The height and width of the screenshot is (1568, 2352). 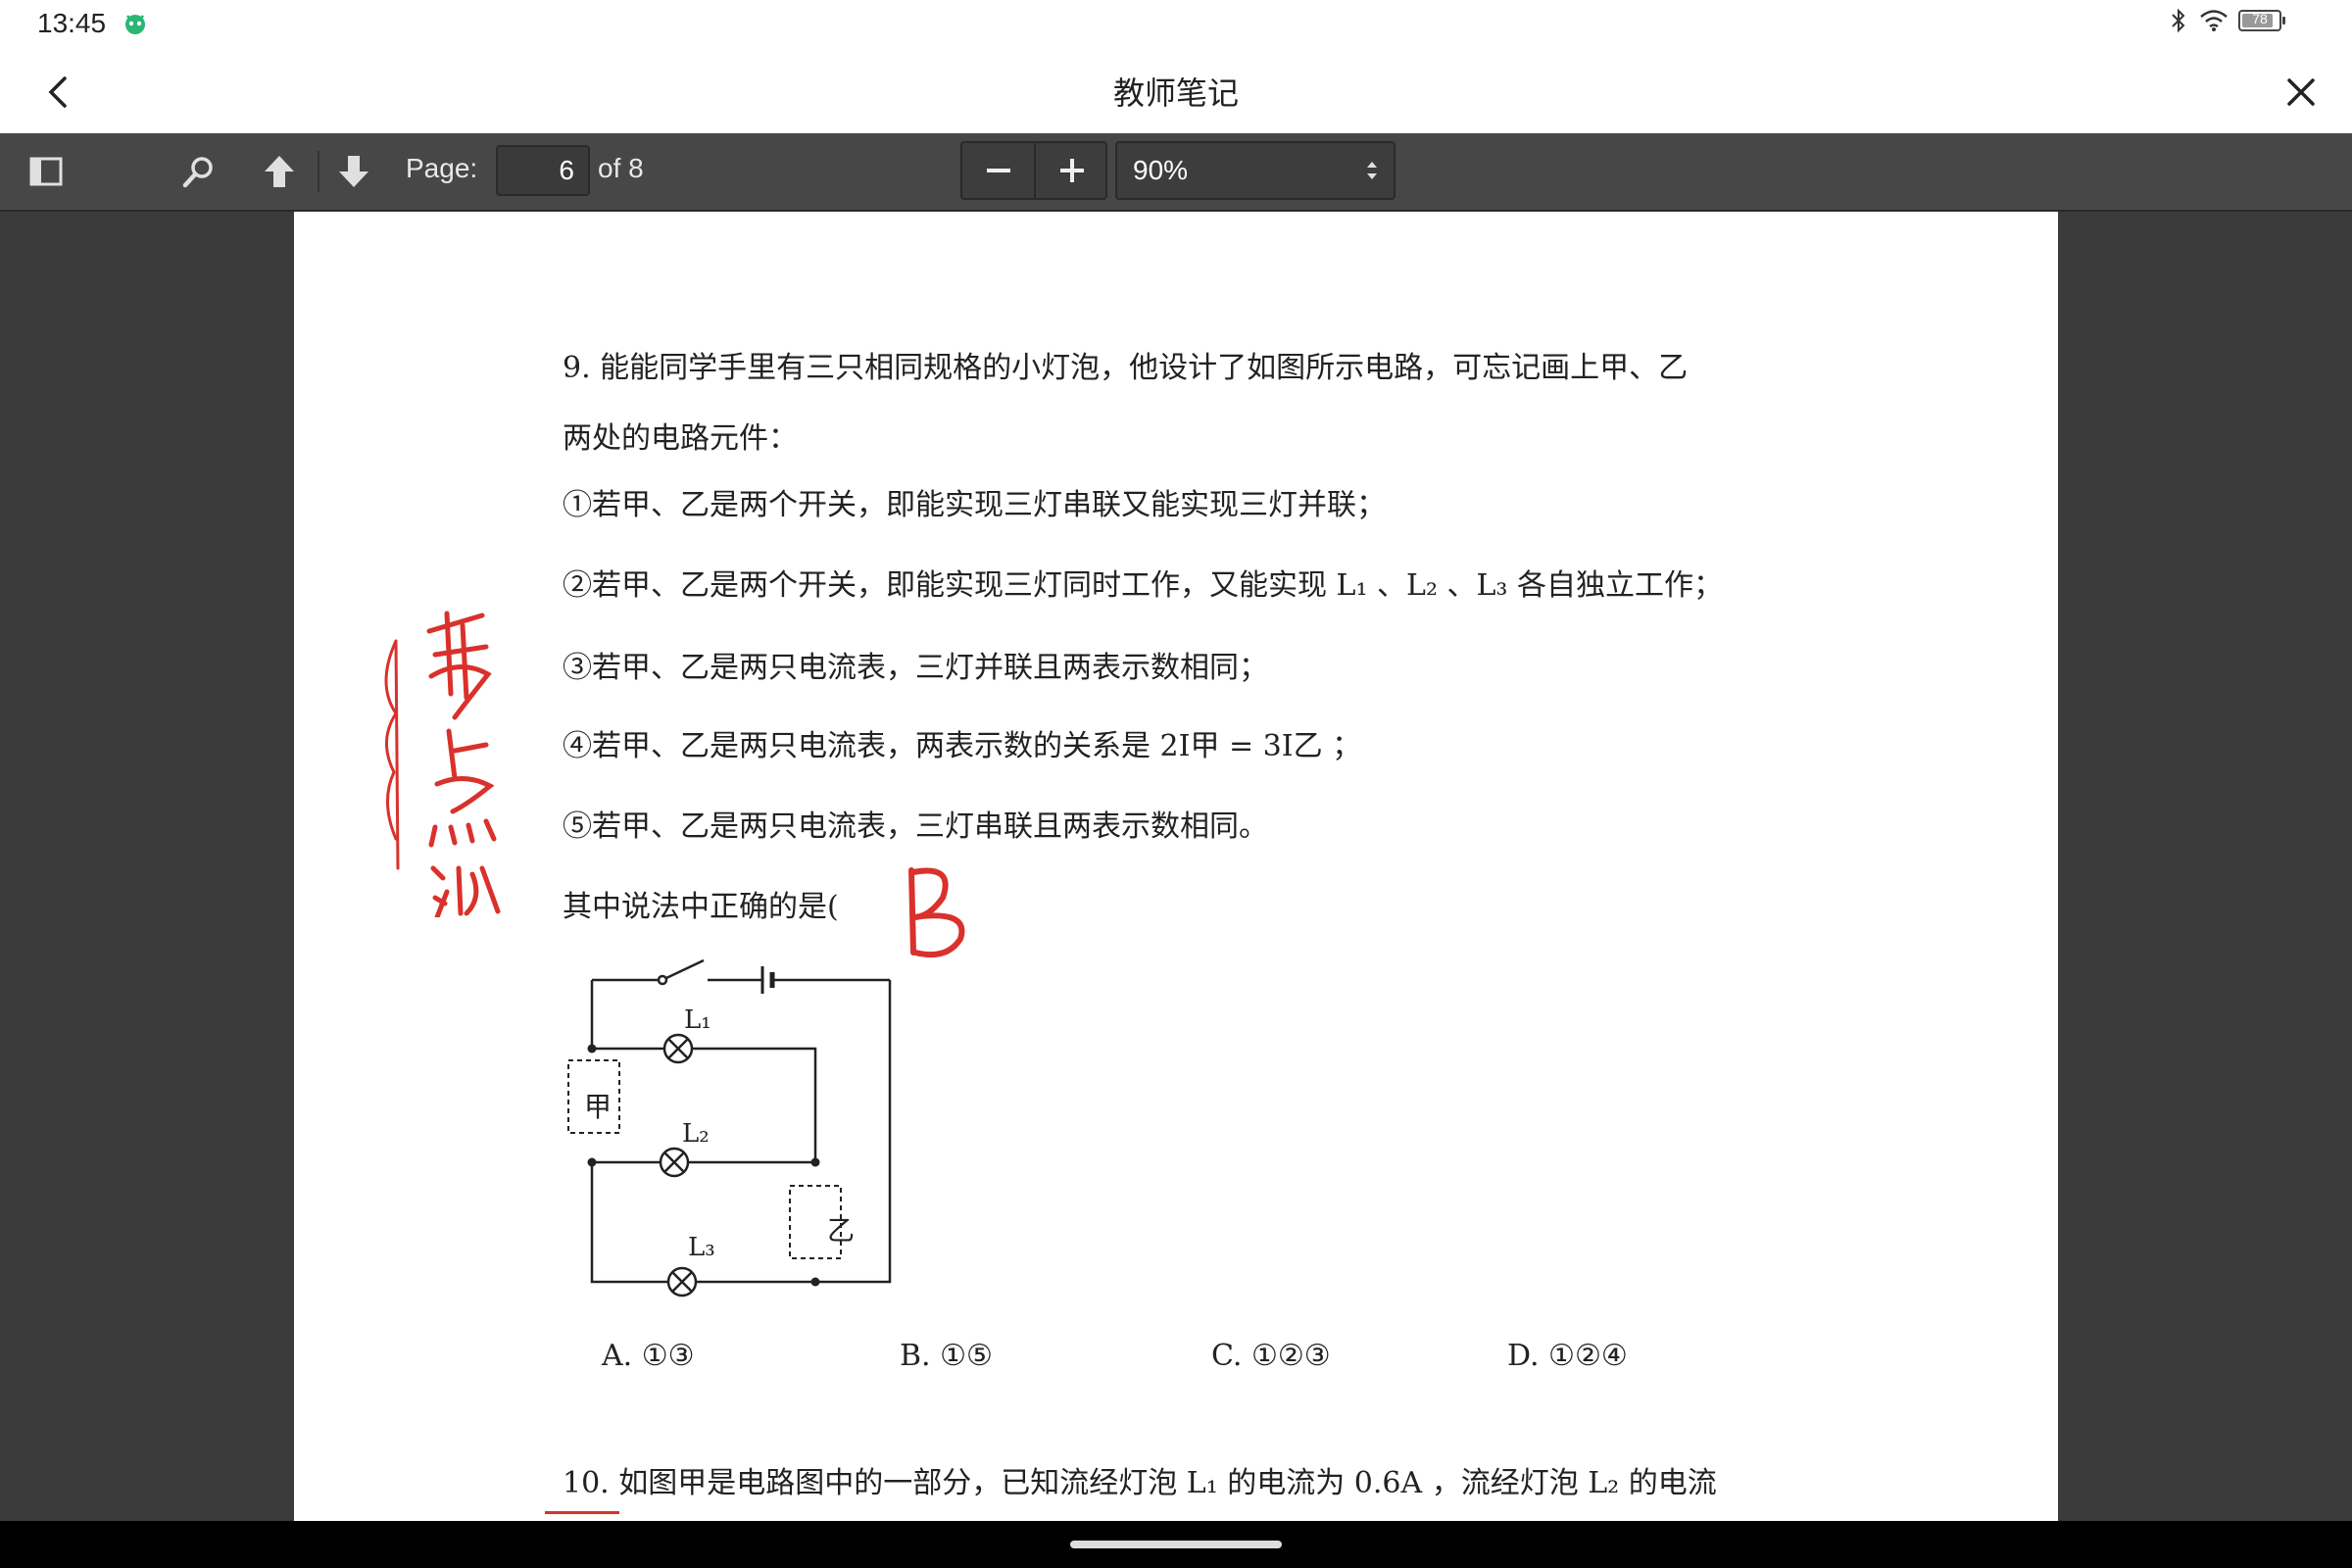 What do you see at coordinates (696, 1134) in the screenshot?
I see `circuit-label-l2: L₂` at bounding box center [696, 1134].